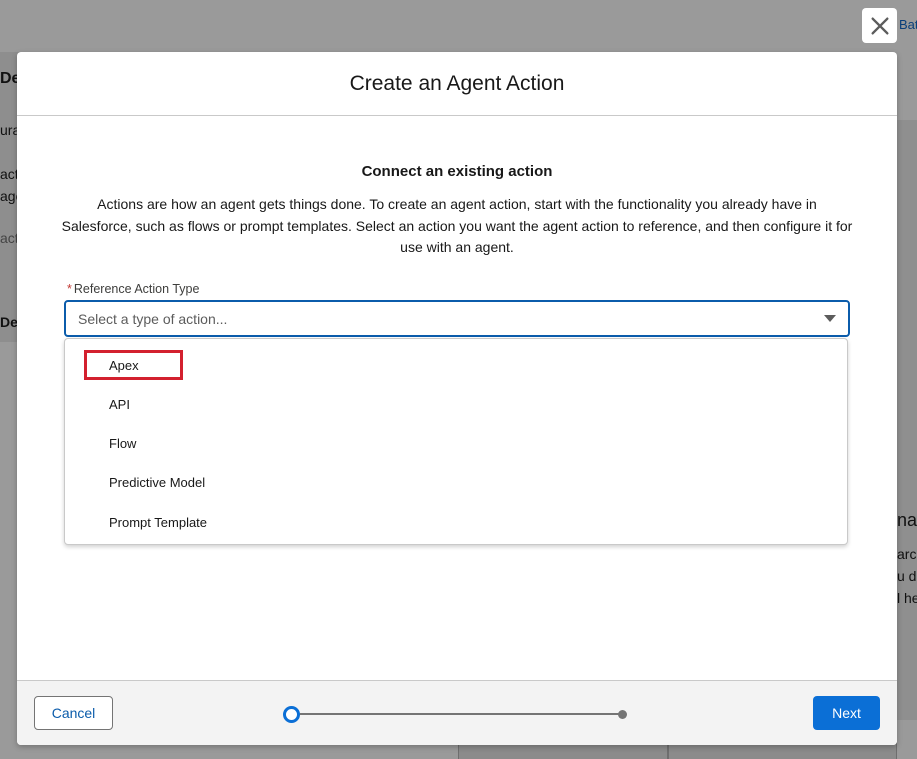 This screenshot has height=759, width=917. What do you see at coordinates (622, 714) in the screenshot?
I see `progress-step-next` at bounding box center [622, 714].